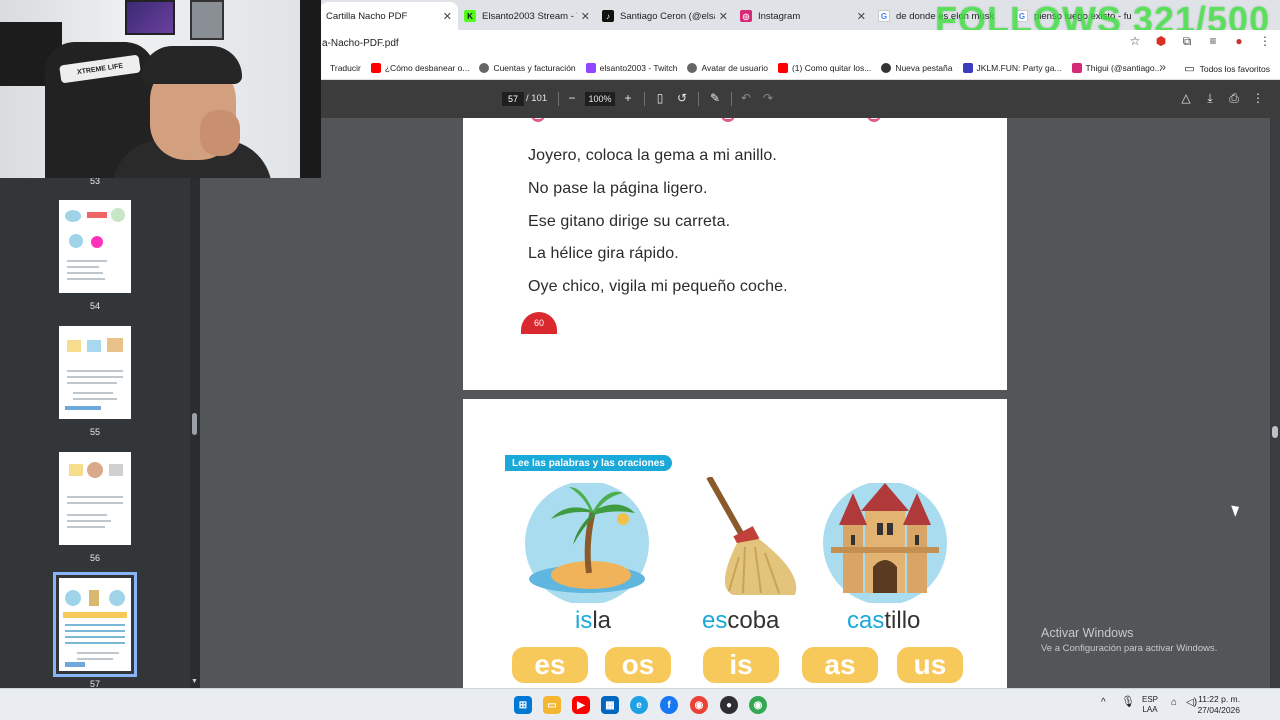 The width and height of the screenshot is (1280, 720). I want to click on bookmark-avatar: Avatar de usuario, so click(727, 67).